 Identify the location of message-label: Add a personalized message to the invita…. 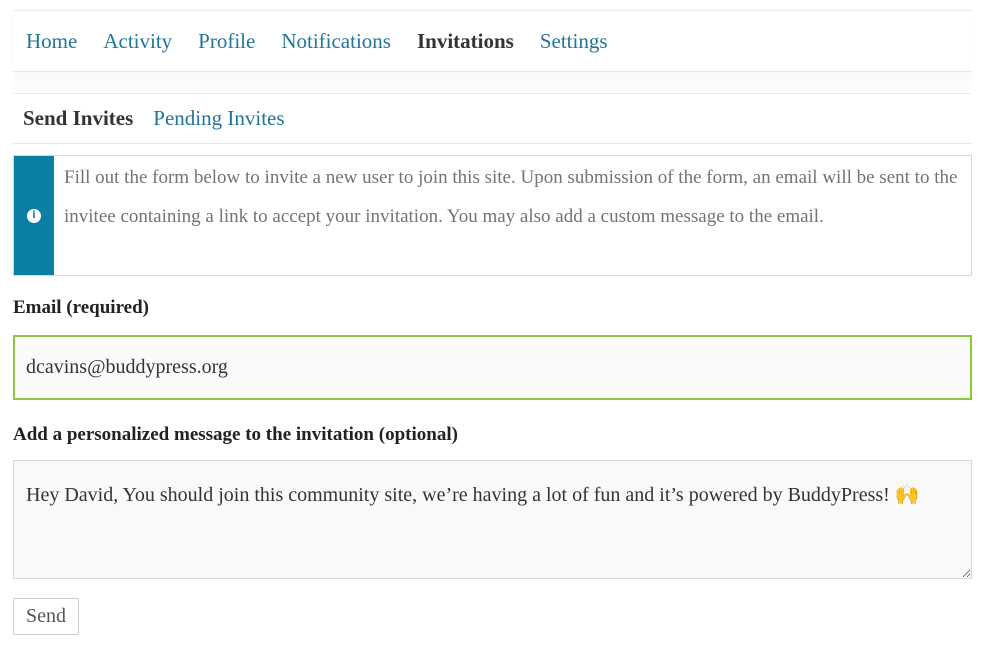
(235, 434).